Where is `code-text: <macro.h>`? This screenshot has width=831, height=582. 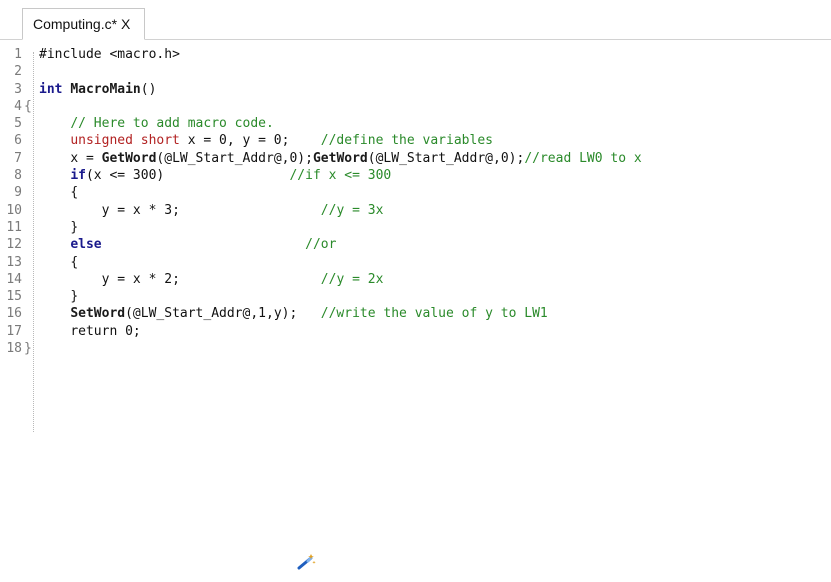 code-text: <macro.h> is located at coordinates (144, 54).